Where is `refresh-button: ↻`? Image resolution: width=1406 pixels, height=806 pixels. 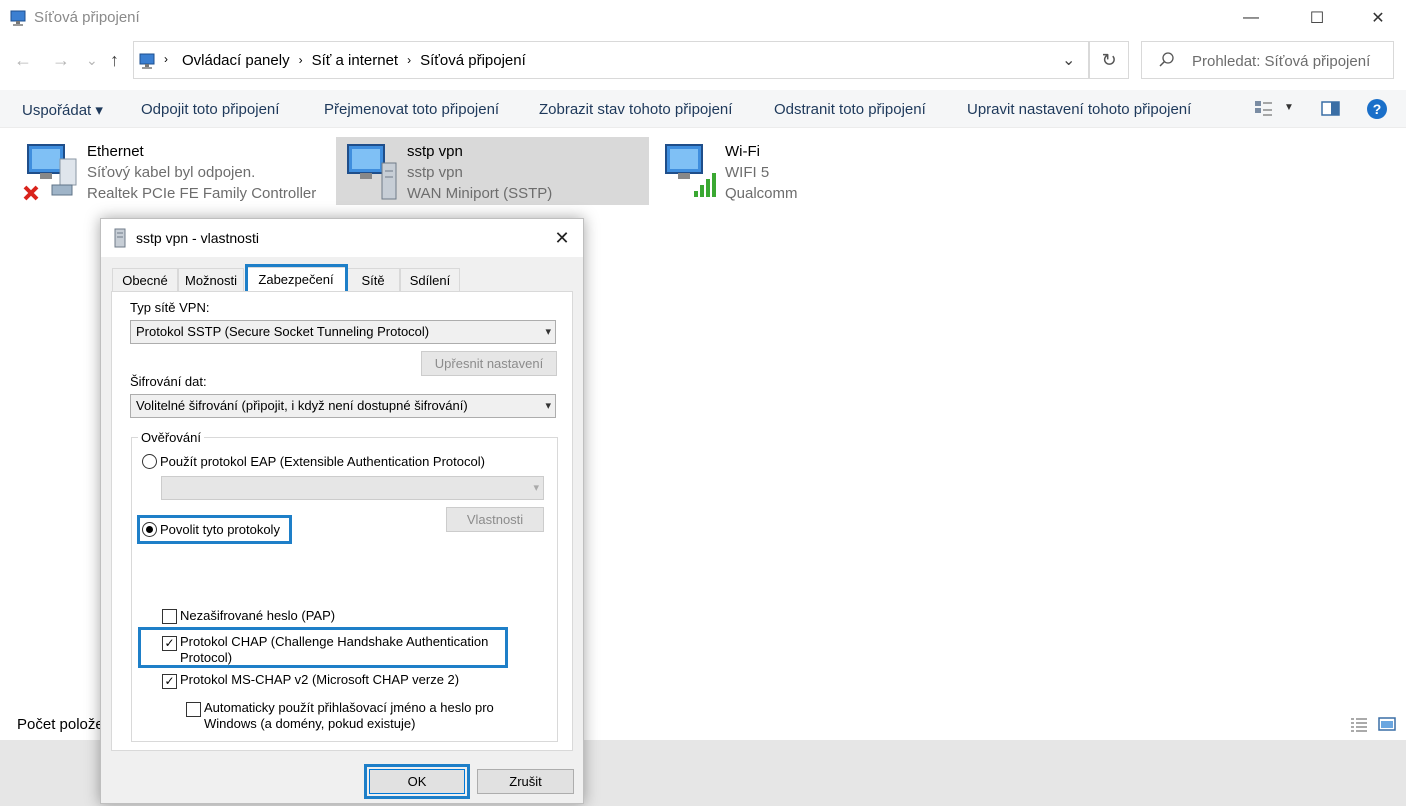
refresh-button: ↻ is located at coordinates (1109, 60).